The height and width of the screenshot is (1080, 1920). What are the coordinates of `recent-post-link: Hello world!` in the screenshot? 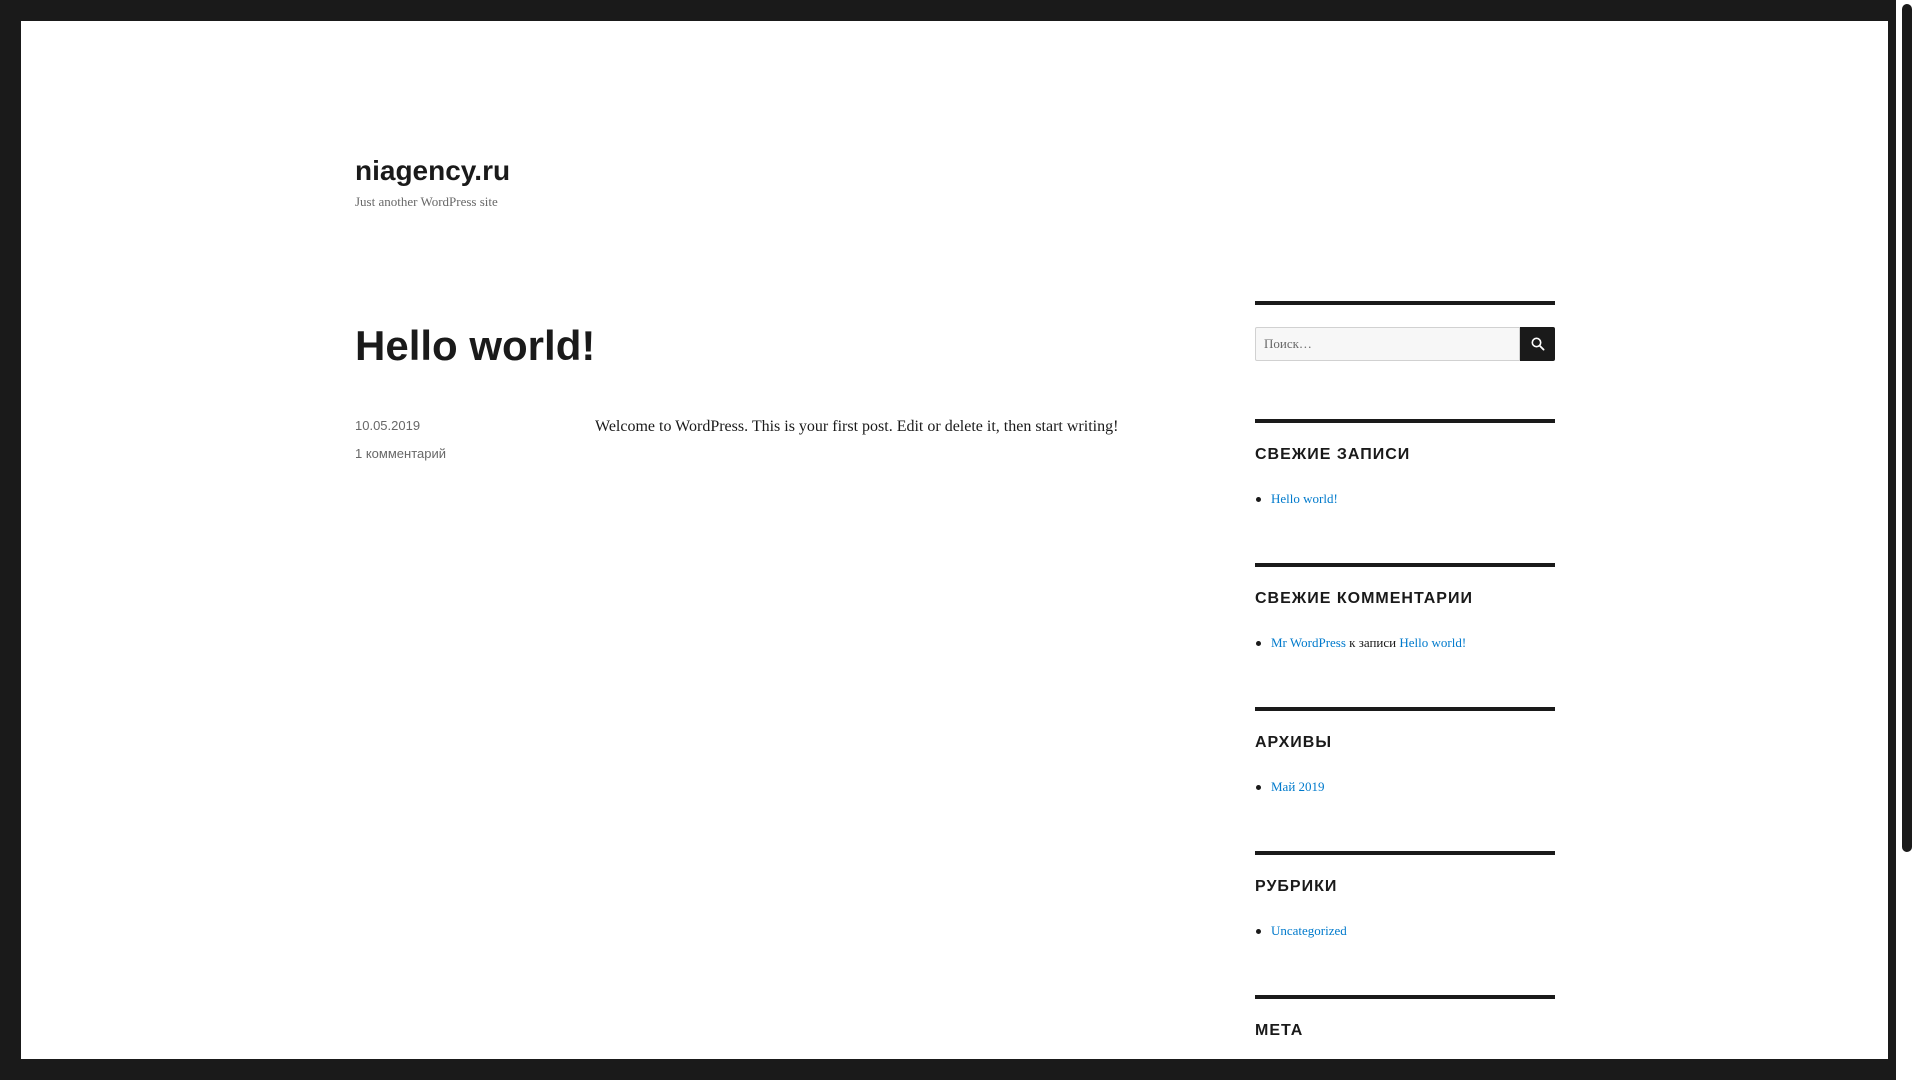 It's located at (1304, 498).